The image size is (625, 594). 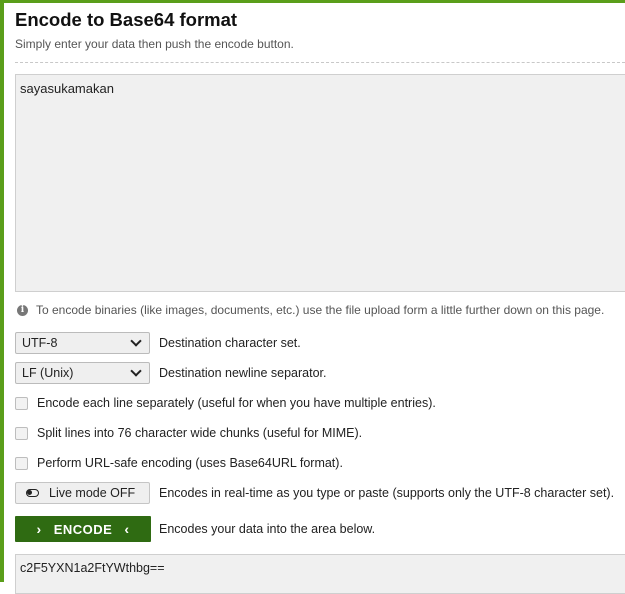 I want to click on top-accent-bar, so click(x=312, y=1).